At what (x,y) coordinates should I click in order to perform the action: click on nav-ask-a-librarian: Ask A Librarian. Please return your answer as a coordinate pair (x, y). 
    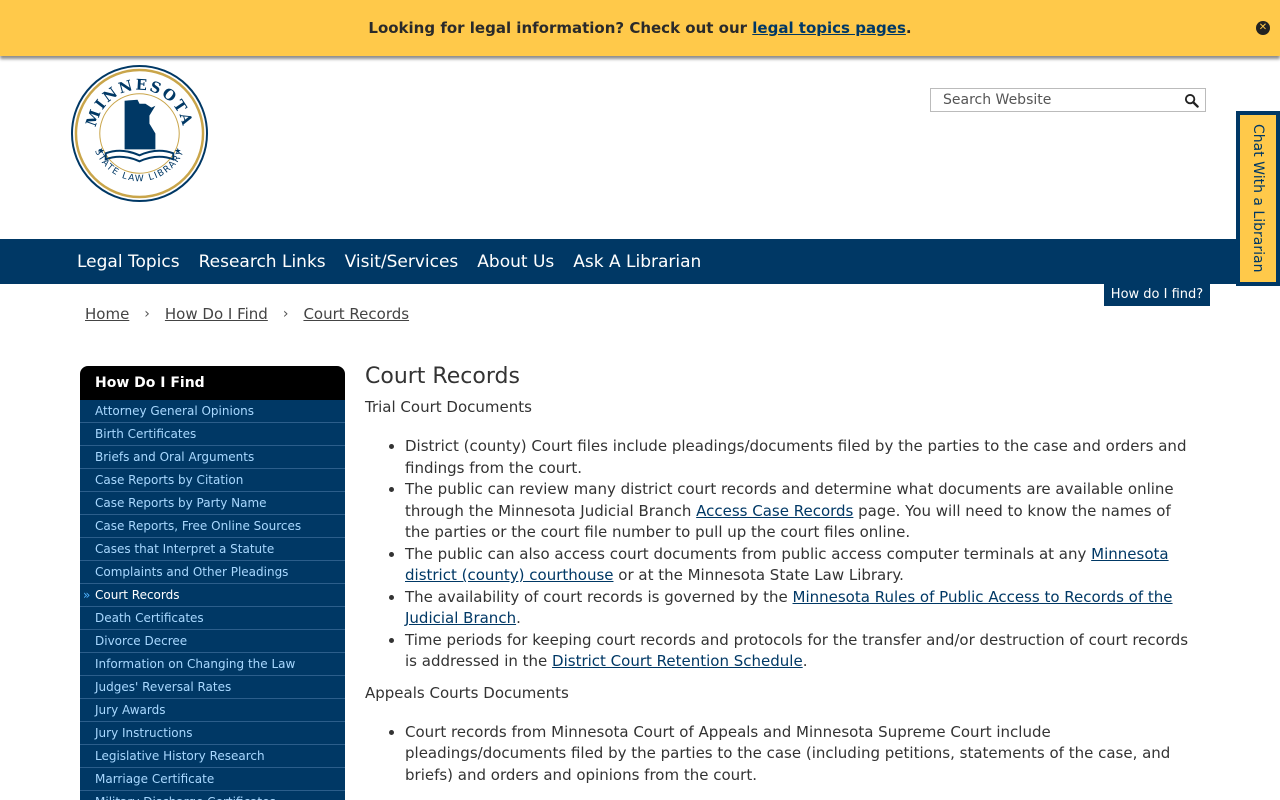
    Looking at the image, I should click on (637, 262).